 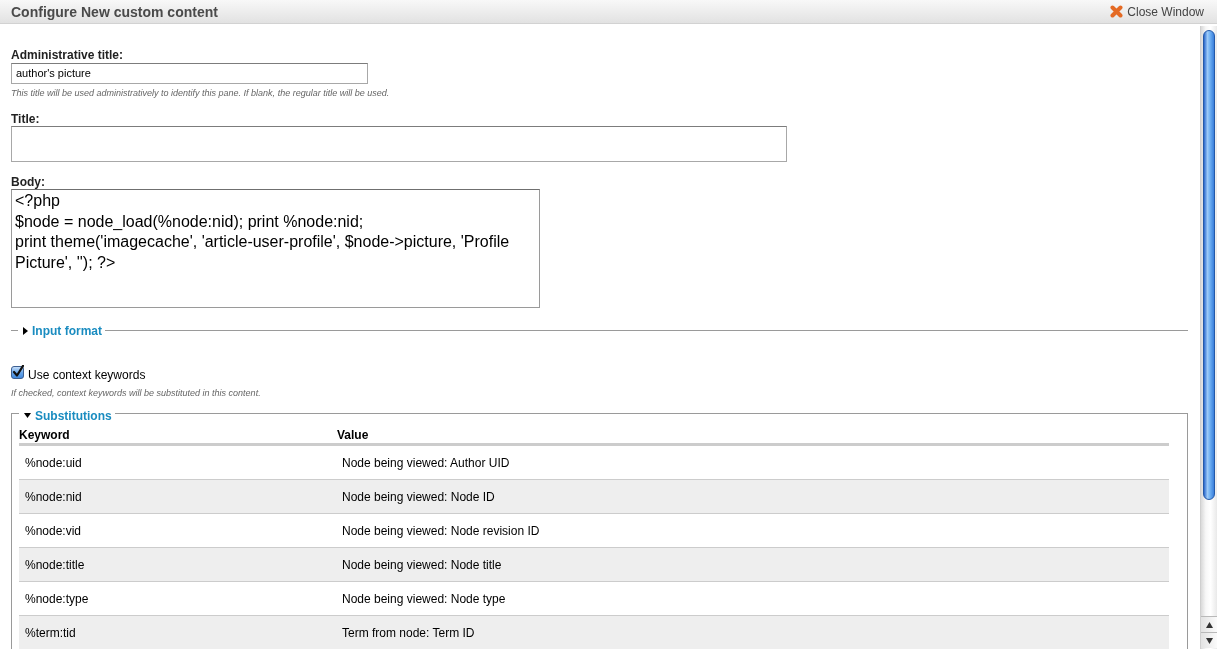 I want to click on field-label: Administrative title:, so click(x=68, y=55).